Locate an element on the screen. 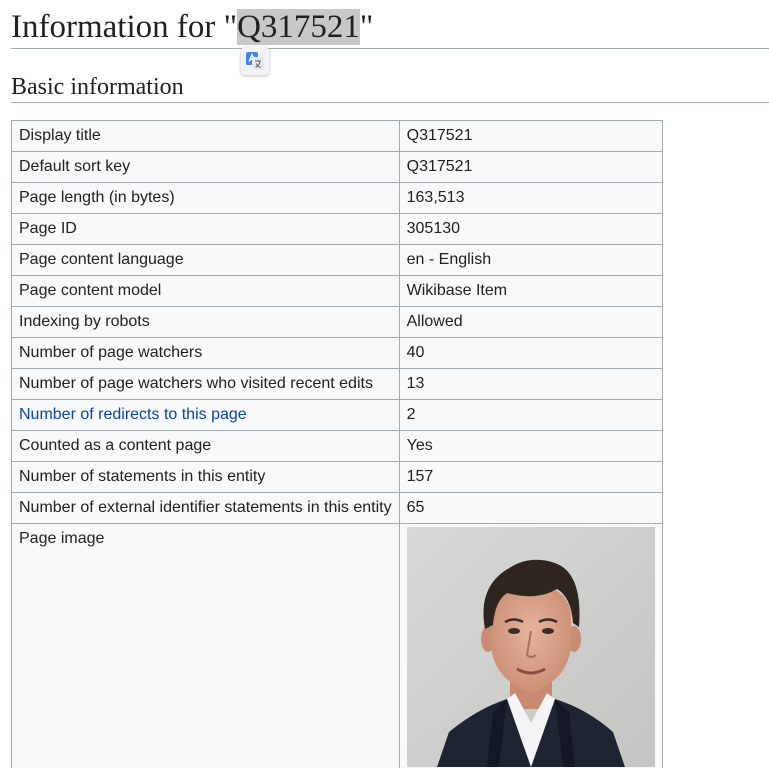  table-row: Number of page watchers 40 is located at coordinates (337, 353).